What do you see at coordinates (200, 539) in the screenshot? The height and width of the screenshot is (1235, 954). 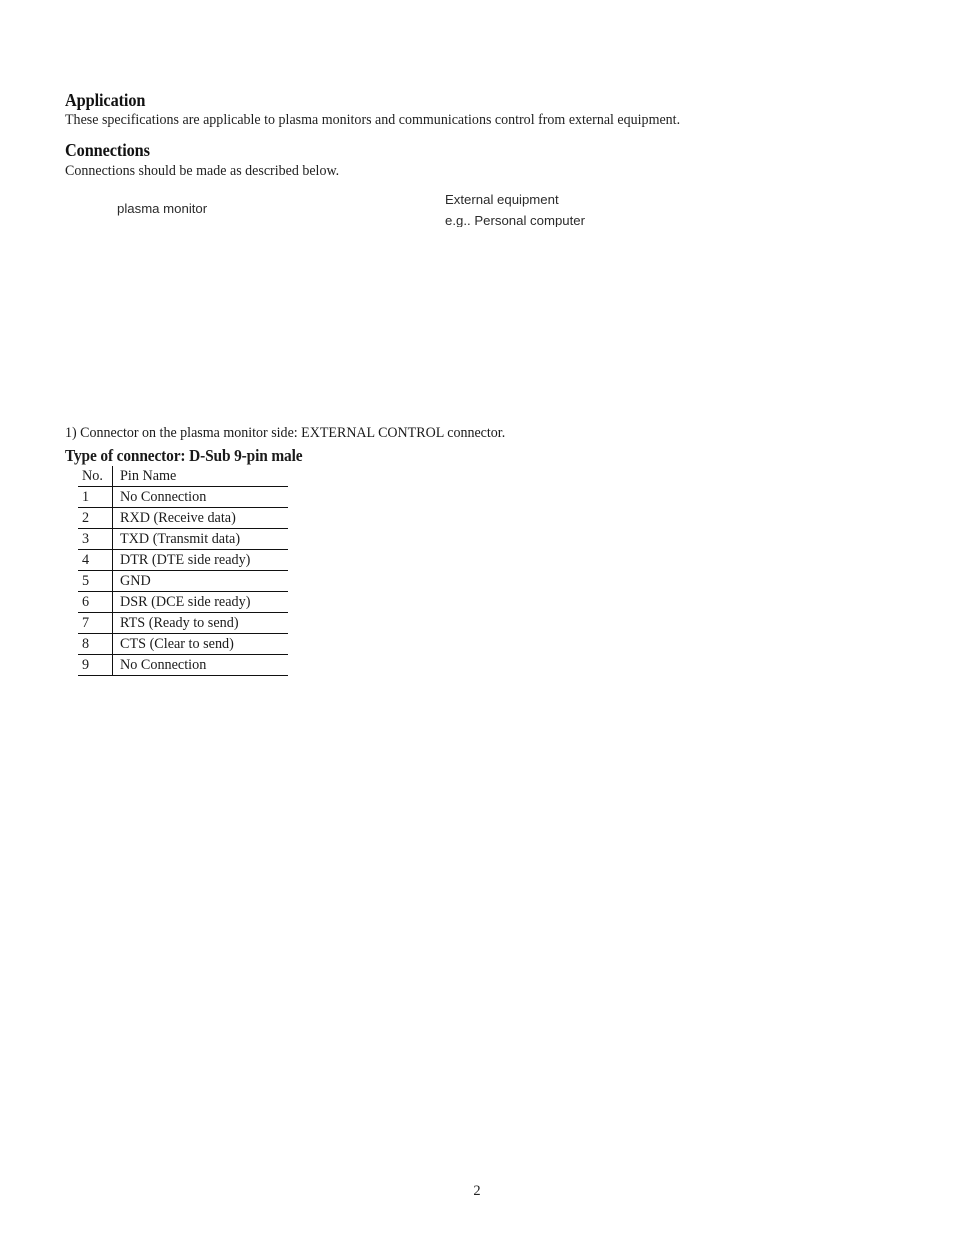 I see `pin-name: TXD (Transmit data)` at bounding box center [200, 539].